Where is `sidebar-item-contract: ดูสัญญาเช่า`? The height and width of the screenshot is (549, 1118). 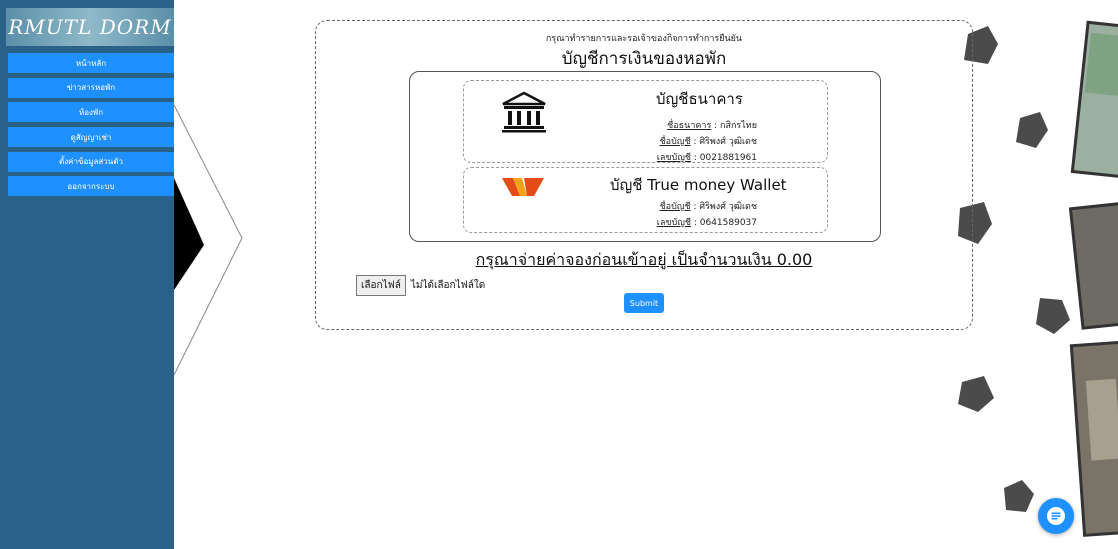
sidebar-item-contract: ดูสัญญาเช่า is located at coordinates (91, 137).